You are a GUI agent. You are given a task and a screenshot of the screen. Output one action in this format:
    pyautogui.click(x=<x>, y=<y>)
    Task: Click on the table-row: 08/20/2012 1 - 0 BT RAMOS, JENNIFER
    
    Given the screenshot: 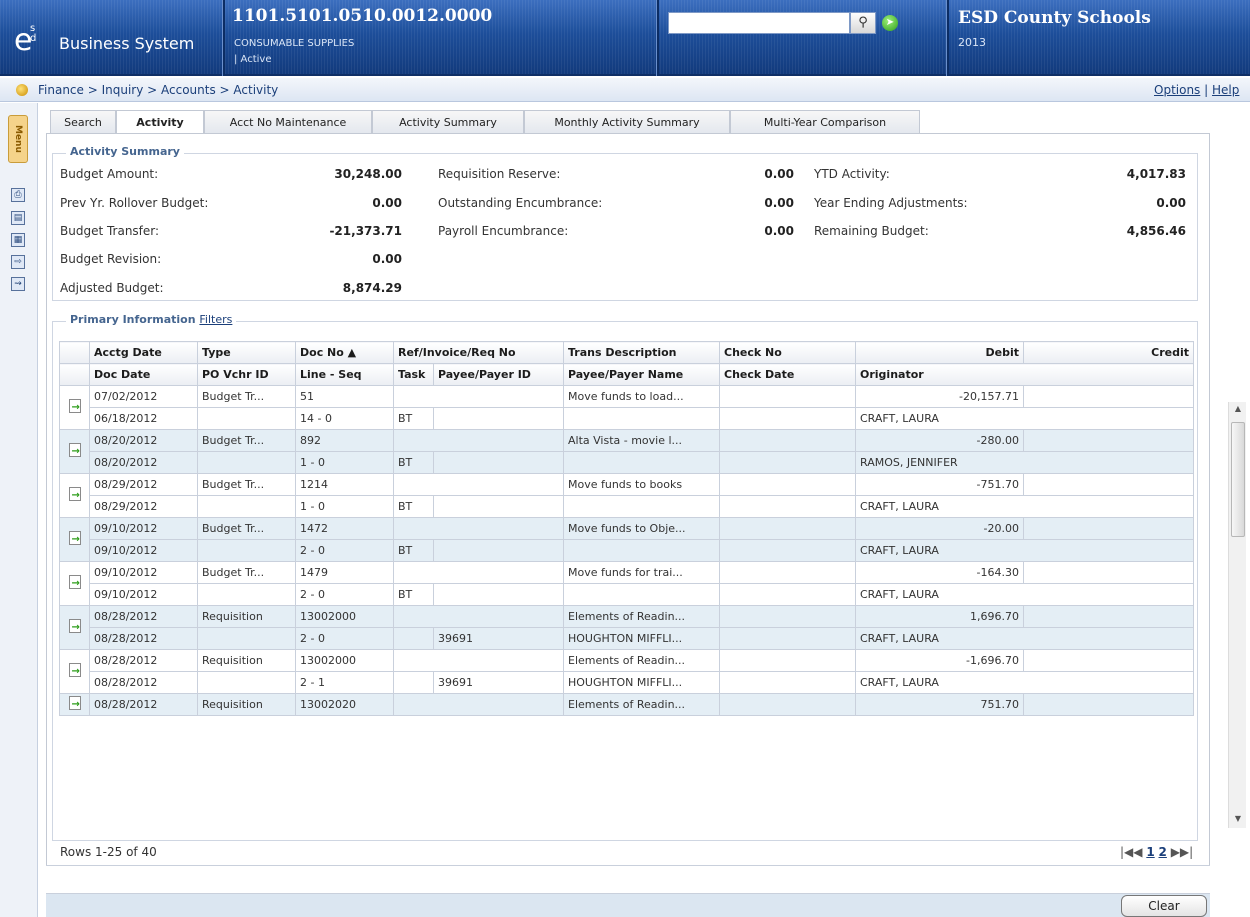 What is the action you would take?
    pyautogui.click(x=627, y=462)
    